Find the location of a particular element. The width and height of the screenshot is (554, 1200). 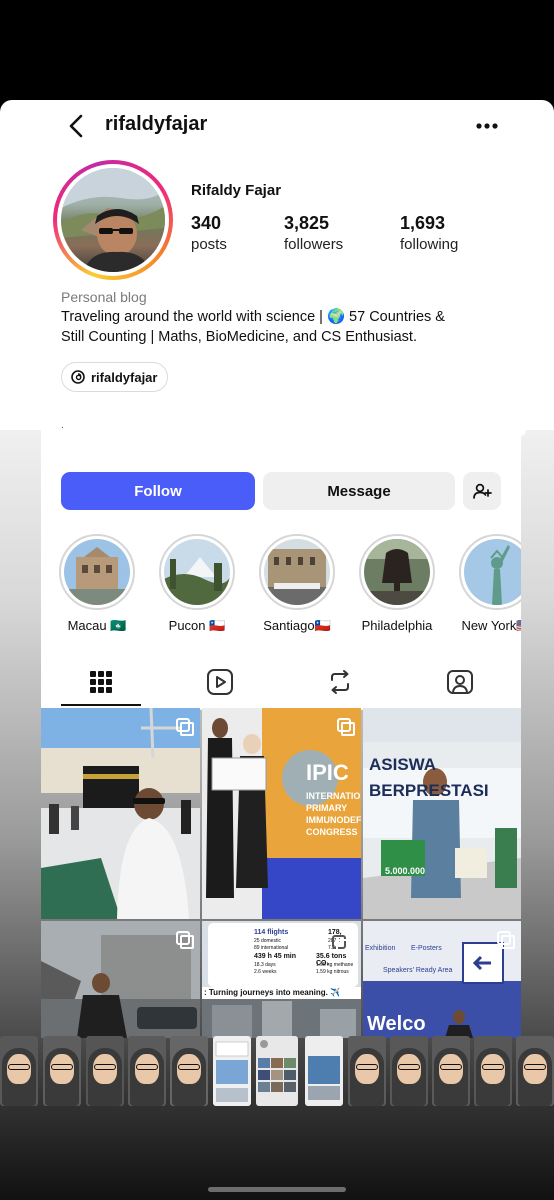

highlight-santiago-image is located at coordinates (297, 572).